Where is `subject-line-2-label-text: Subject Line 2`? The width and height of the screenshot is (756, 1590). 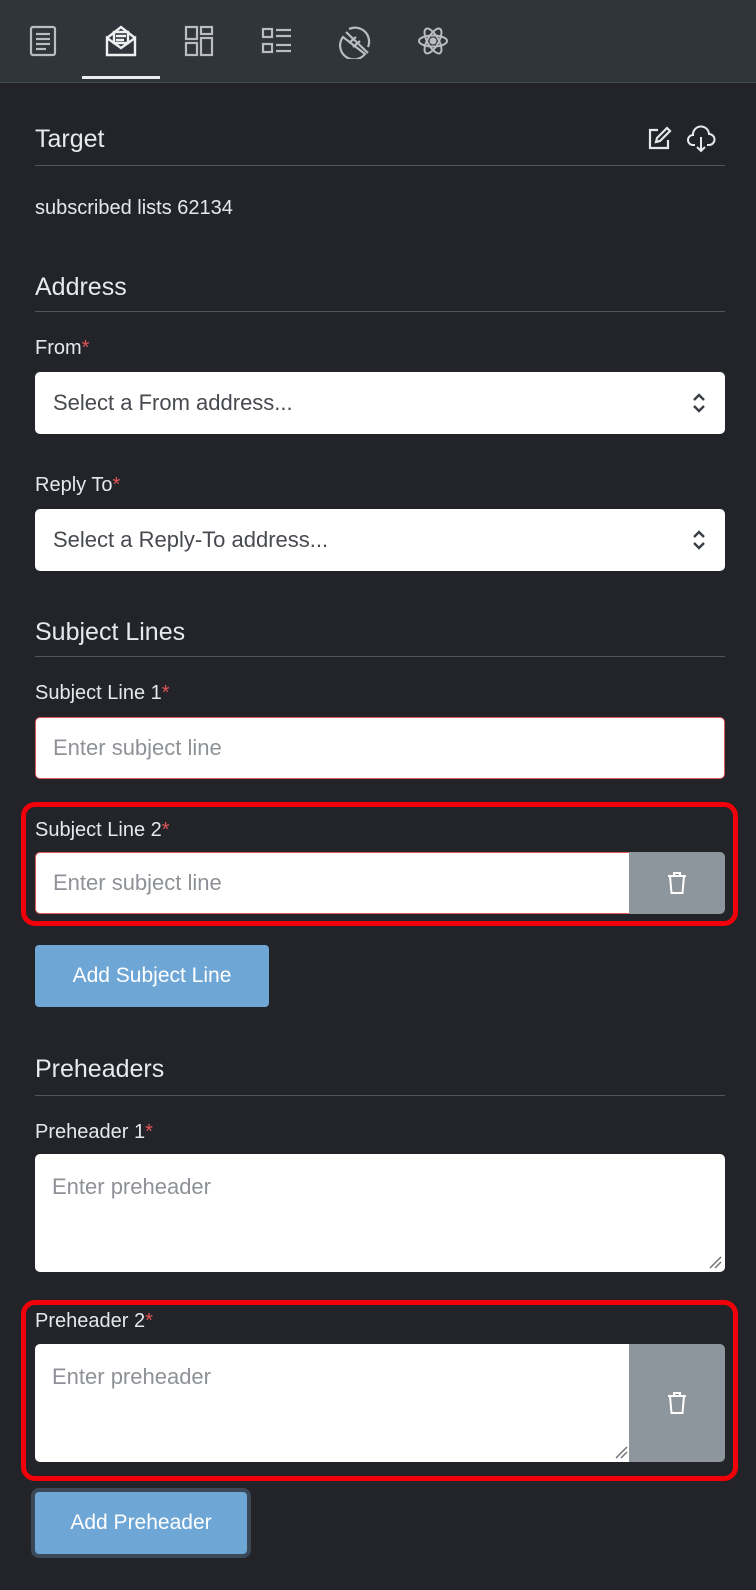 subject-line-2-label-text: Subject Line 2 is located at coordinates (98, 830).